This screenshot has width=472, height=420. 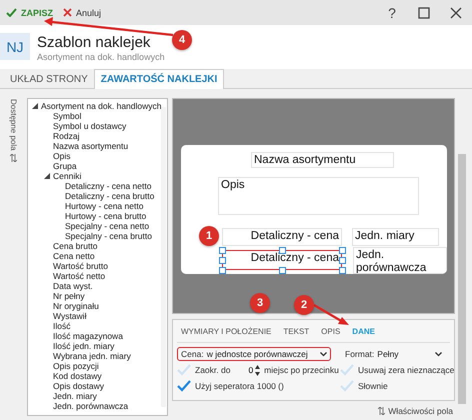 I want to click on dropdown: Format: Pełny, so click(x=393, y=354).